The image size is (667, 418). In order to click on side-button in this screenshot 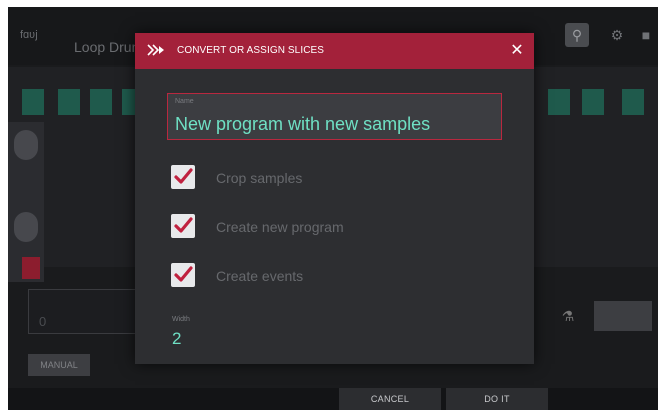, I will do `click(623, 316)`.